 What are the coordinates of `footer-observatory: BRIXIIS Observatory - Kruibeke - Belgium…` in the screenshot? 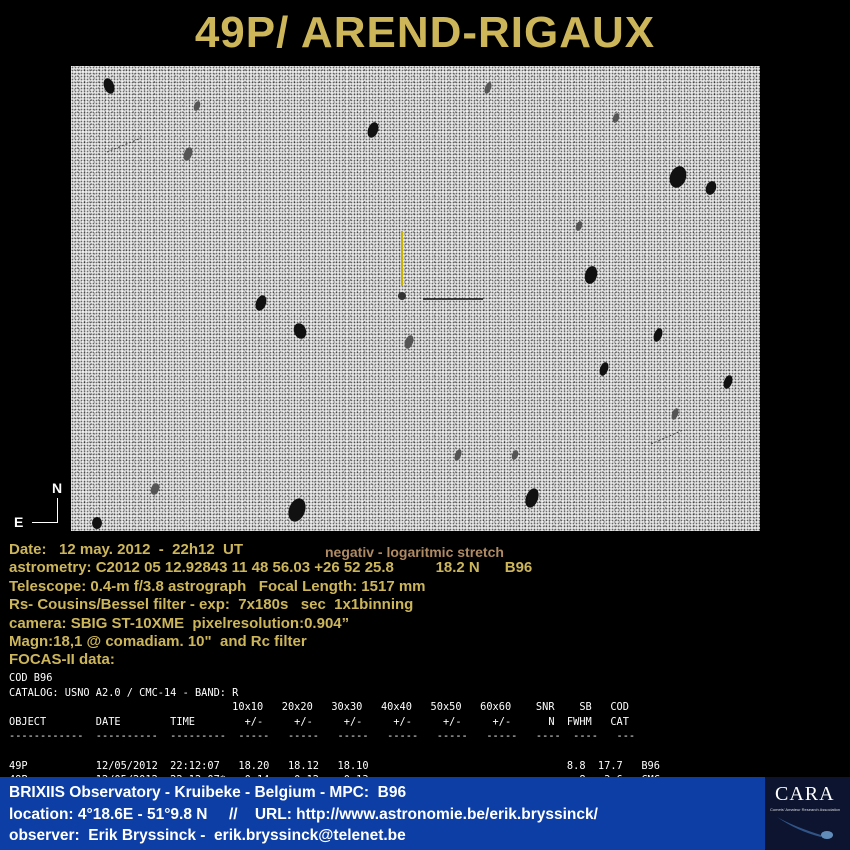 It's located at (208, 792).